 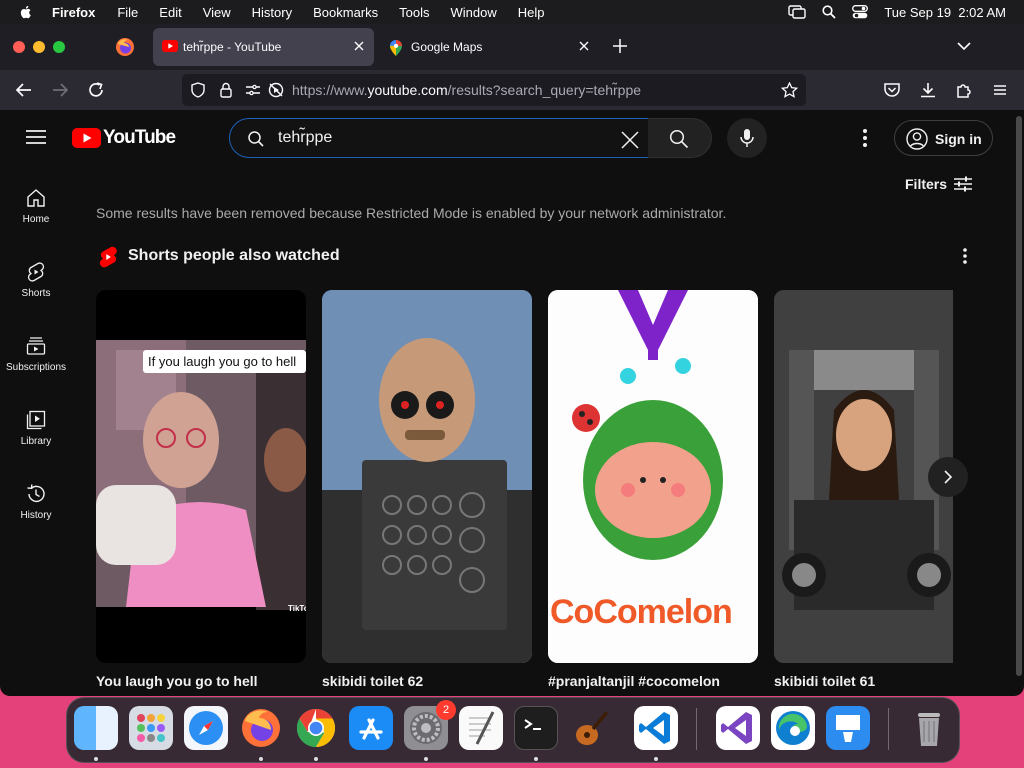 What do you see at coordinates (929, 728) in the screenshot?
I see `dock-trash-icon` at bounding box center [929, 728].